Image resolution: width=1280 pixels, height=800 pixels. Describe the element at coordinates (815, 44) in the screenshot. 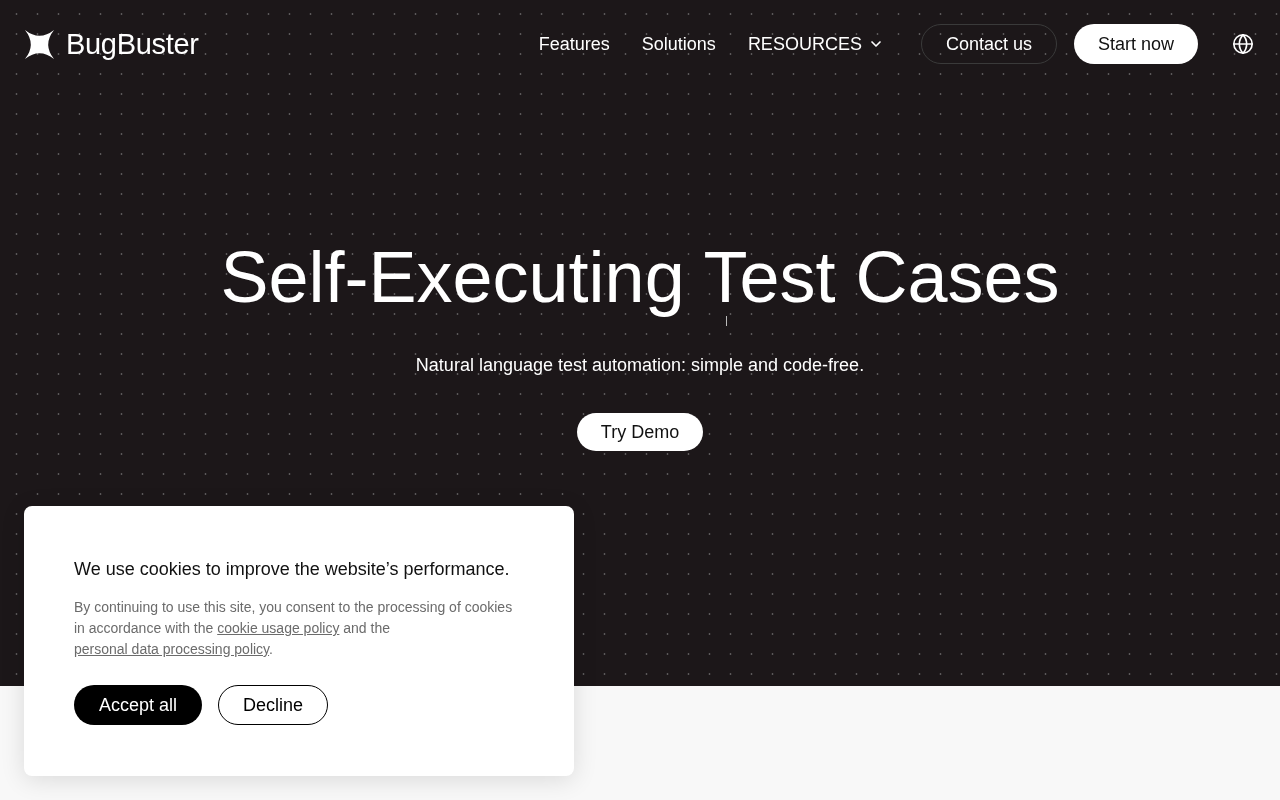

I see `resources-menu: RESOURCES` at that location.